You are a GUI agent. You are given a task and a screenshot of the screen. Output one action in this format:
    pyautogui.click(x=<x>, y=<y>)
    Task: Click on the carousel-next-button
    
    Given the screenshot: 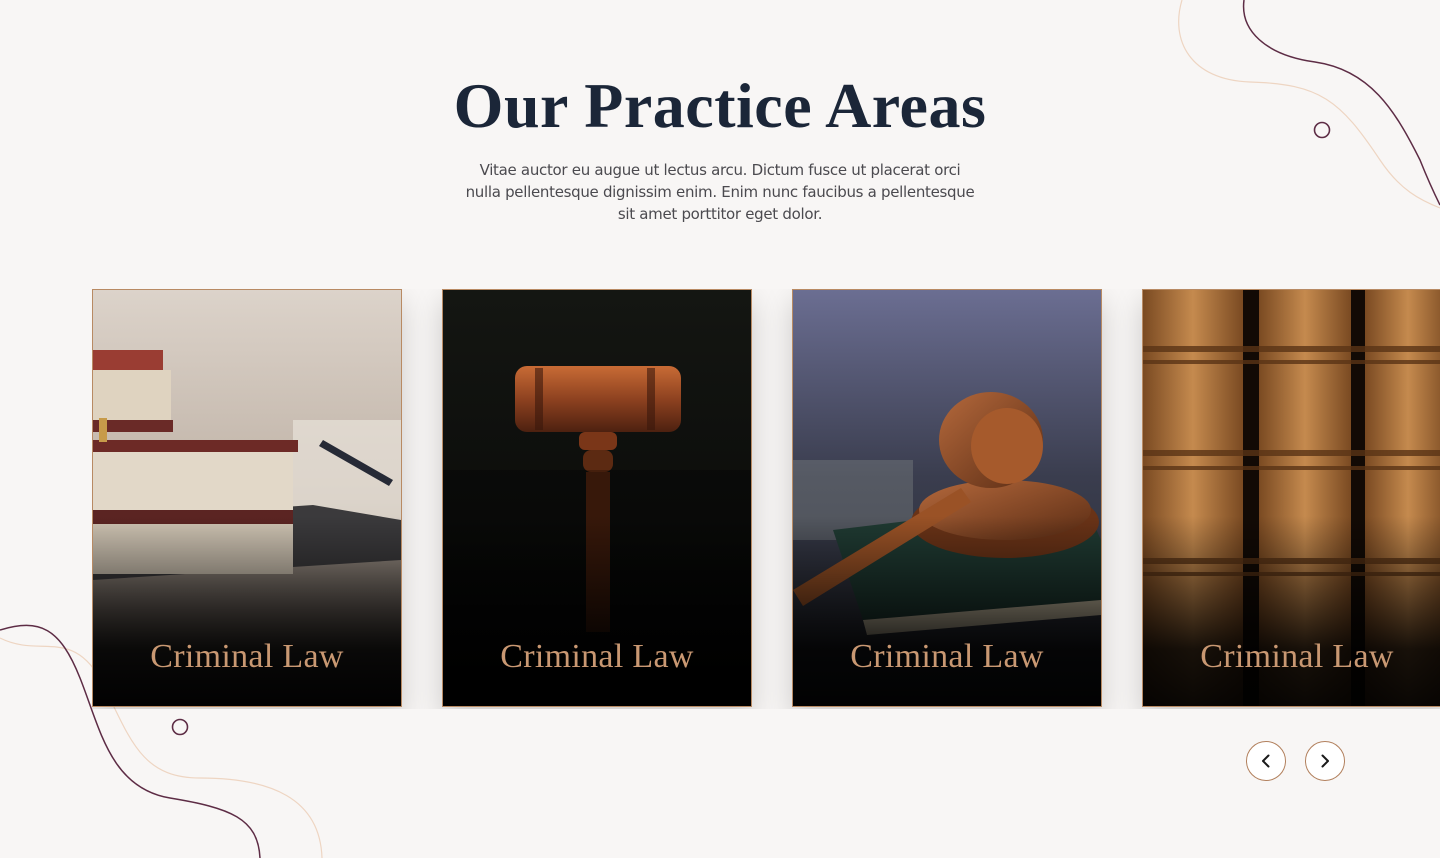 What is the action you would take?
    pyautogui.click(x=1325, y=761)
    